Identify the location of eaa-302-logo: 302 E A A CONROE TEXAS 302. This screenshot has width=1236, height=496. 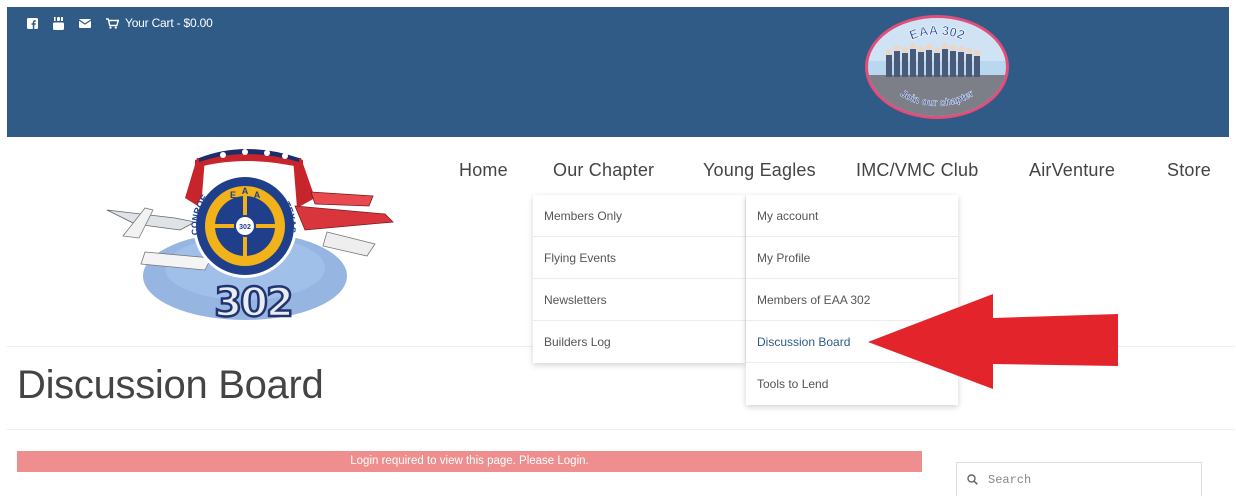
(250, 237).